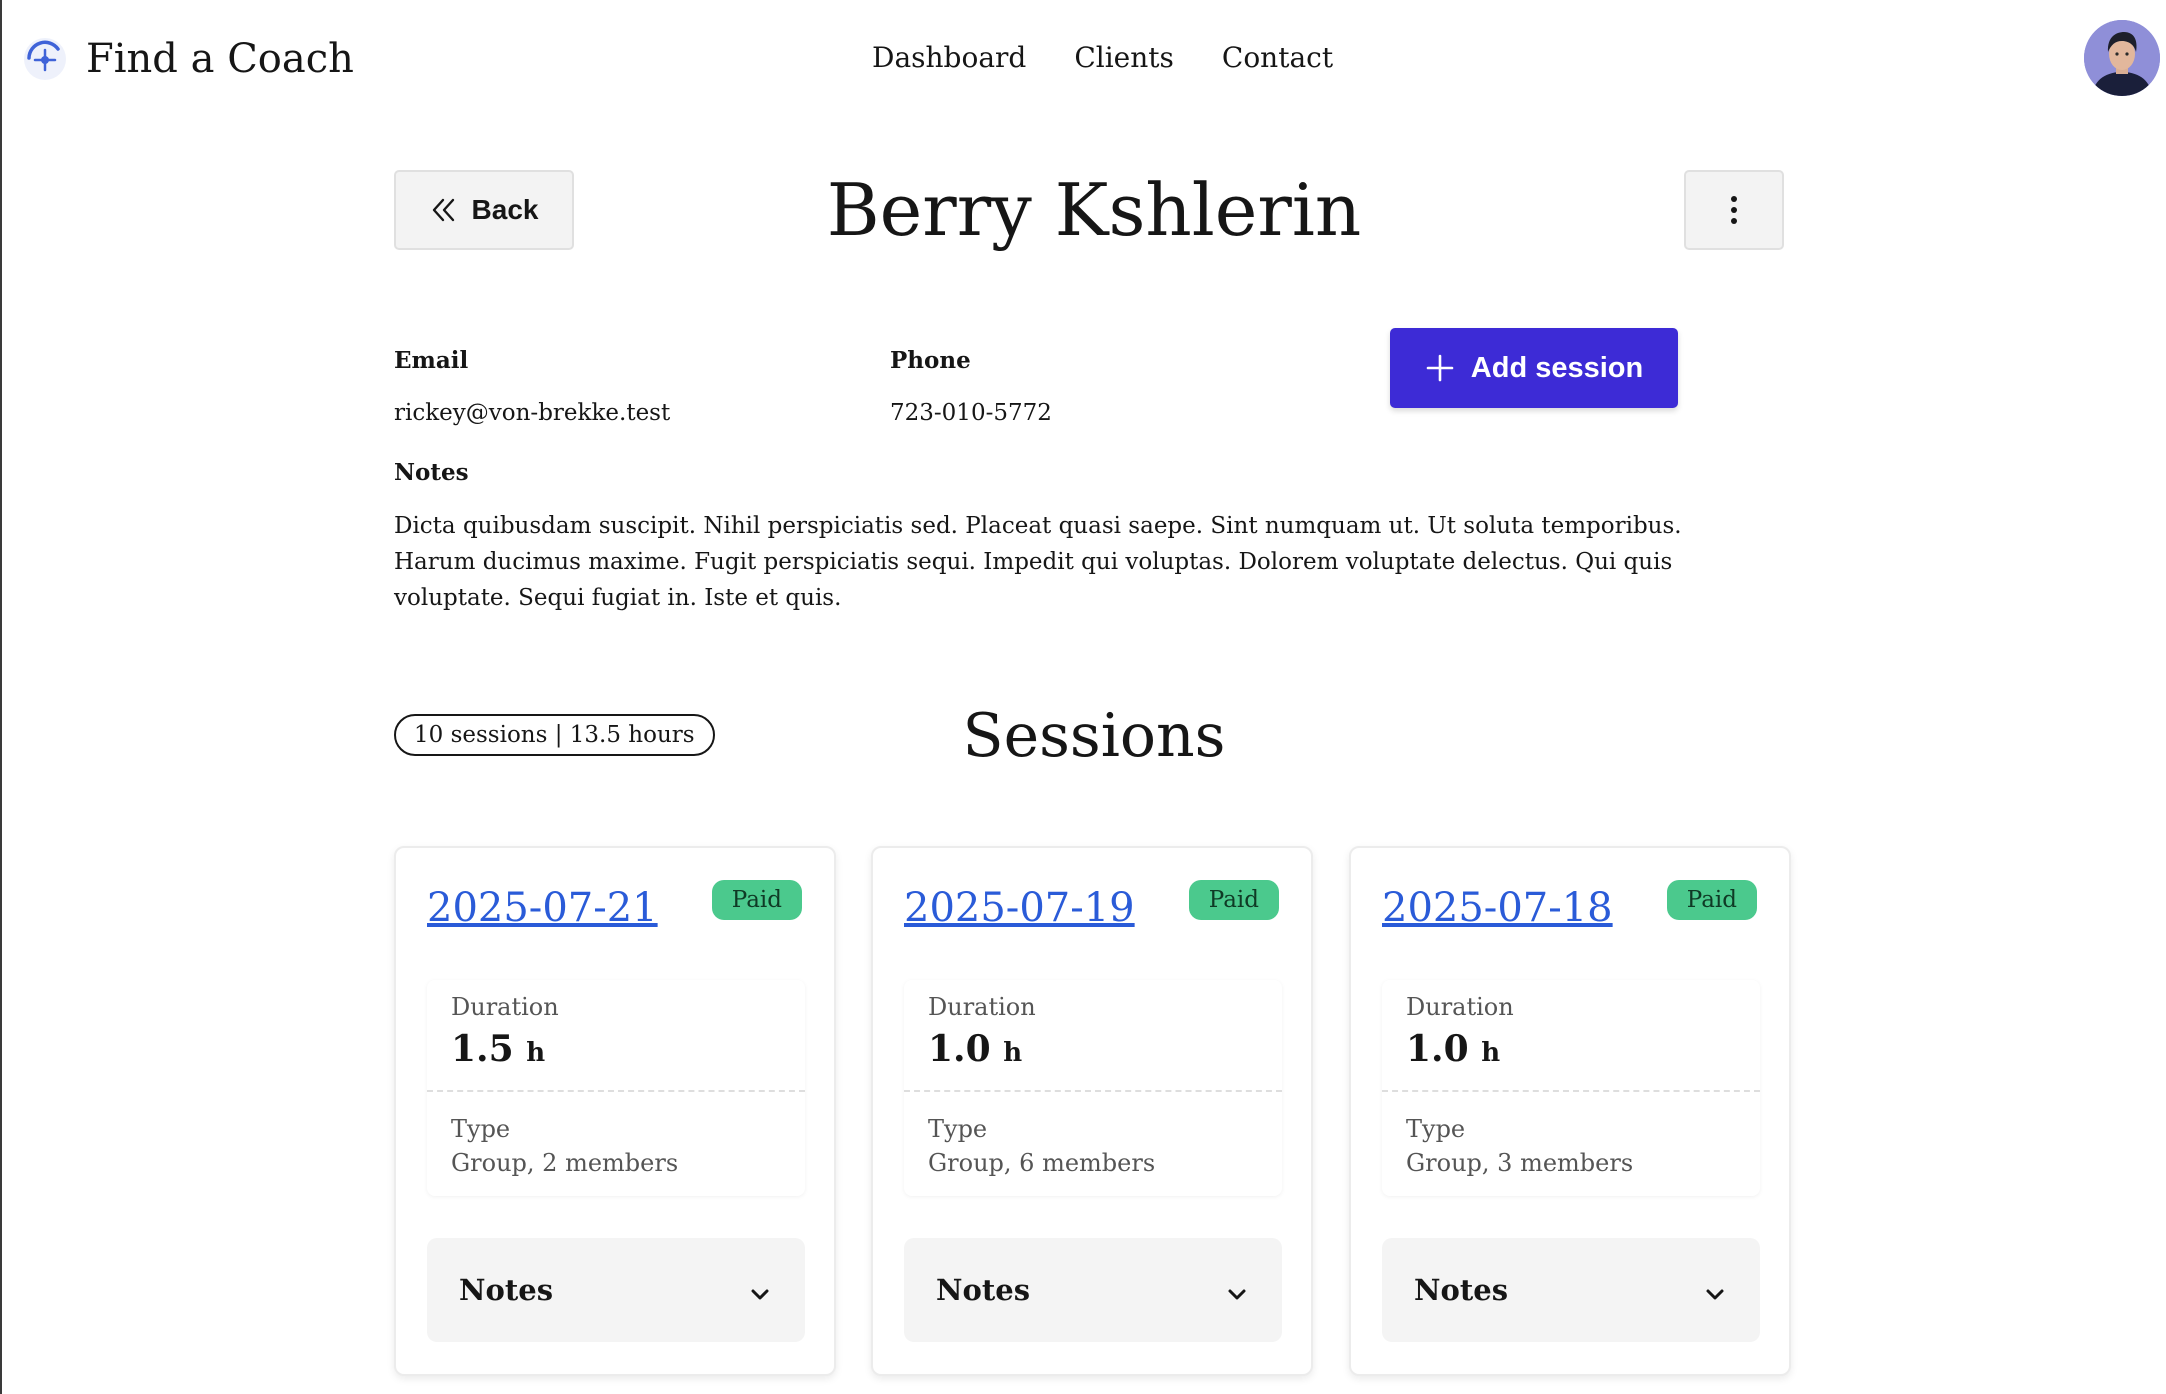  I want to click on more-options-button, so click(1734, 210).